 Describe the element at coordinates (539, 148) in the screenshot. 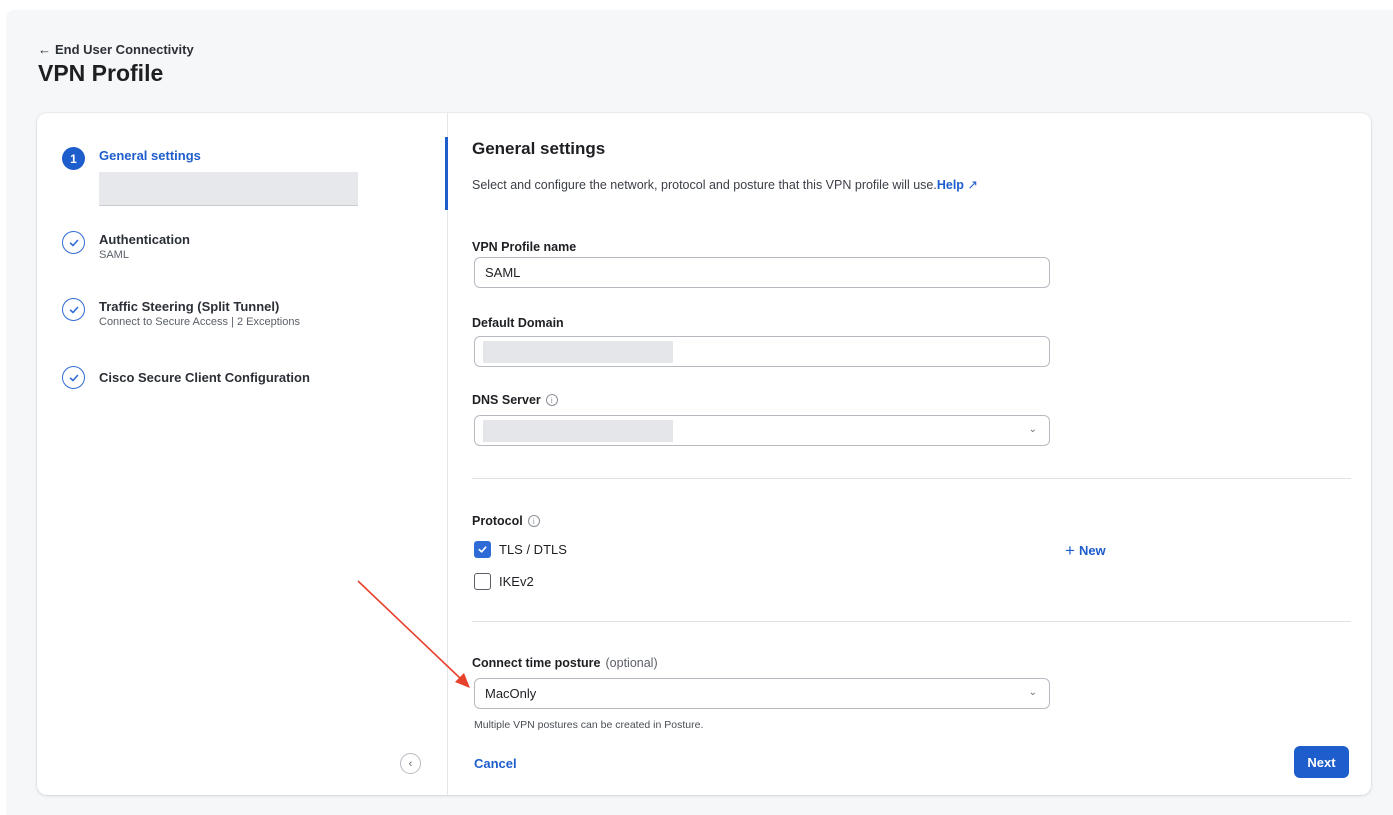

I see `section-title: General settings` at that location.